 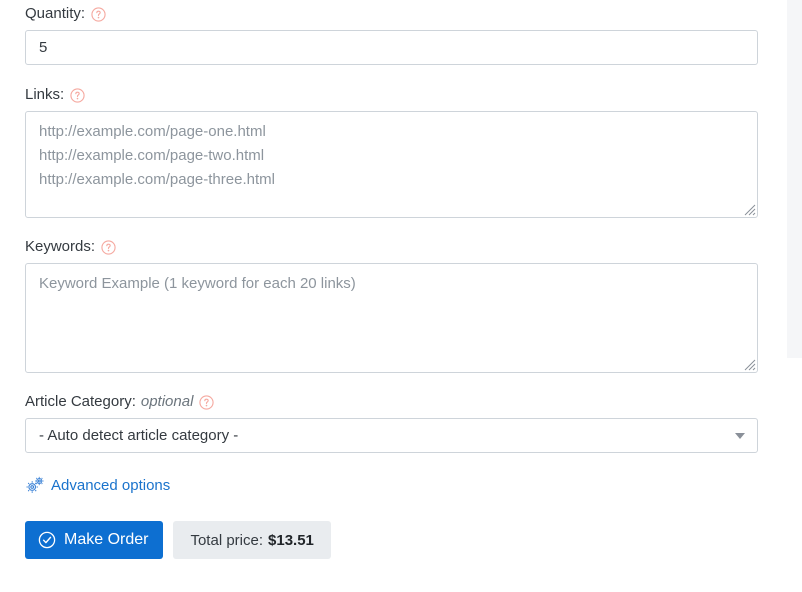 I want to click on links-label: Links:, so click(x=45, y=94).